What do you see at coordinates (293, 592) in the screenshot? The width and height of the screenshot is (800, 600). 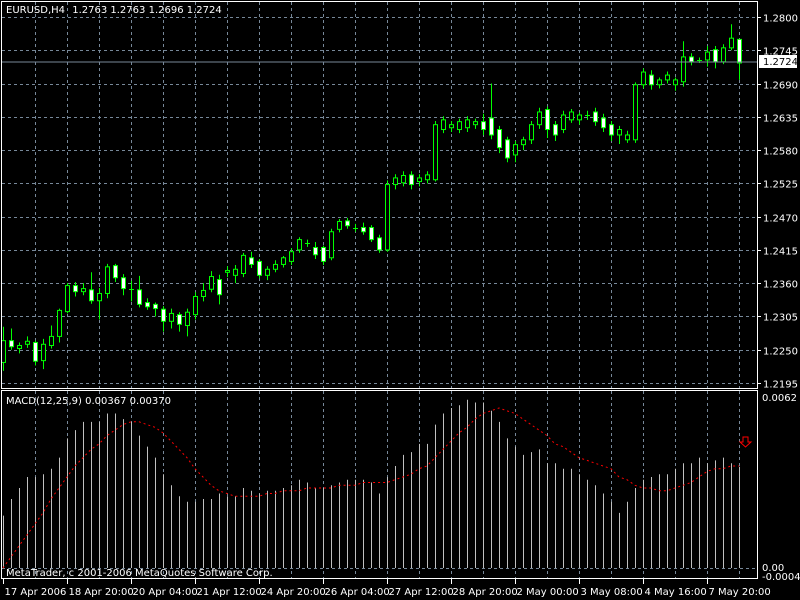 I see `time-label: 24 Apr 20:00` at bounding box center [293, 592].